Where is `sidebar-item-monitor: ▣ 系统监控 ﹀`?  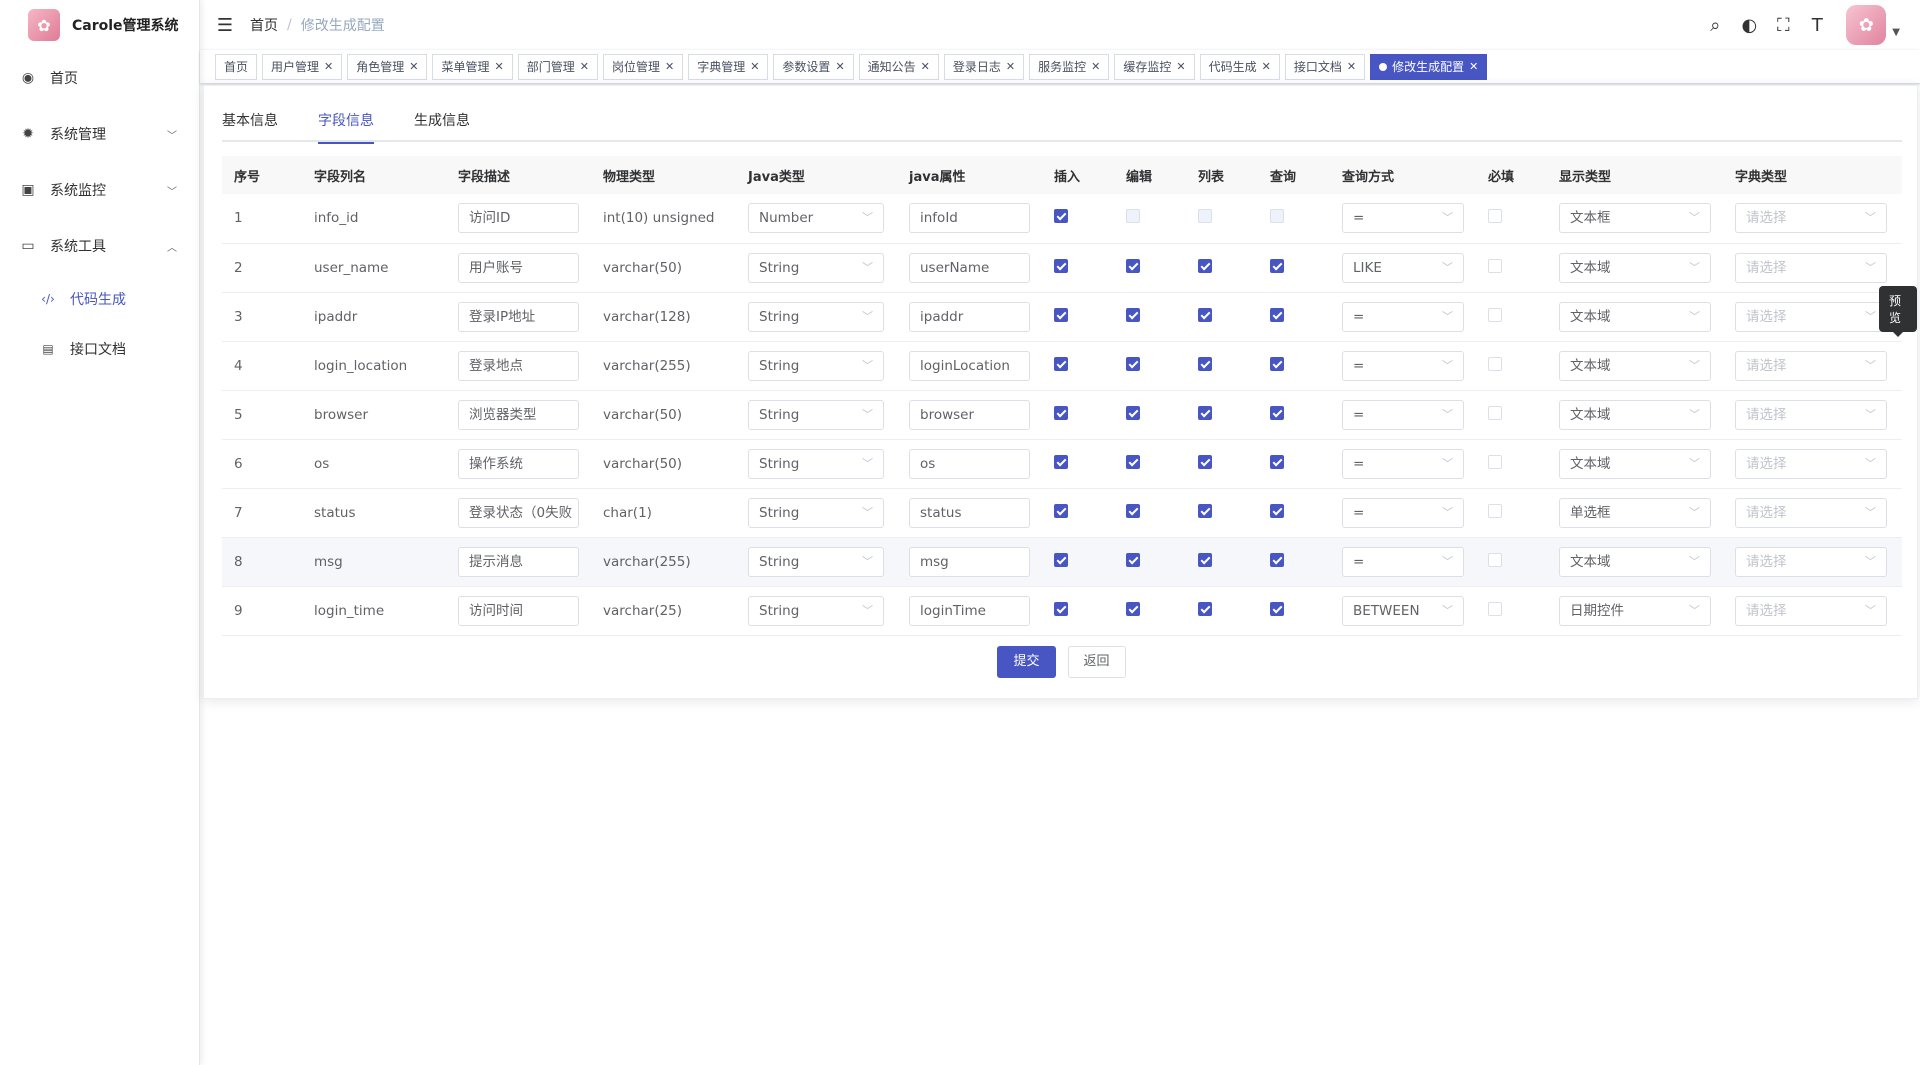
sidebar-item-monitor: ▣ 系统监控 ﹀ is located at coordinates (99, 190).